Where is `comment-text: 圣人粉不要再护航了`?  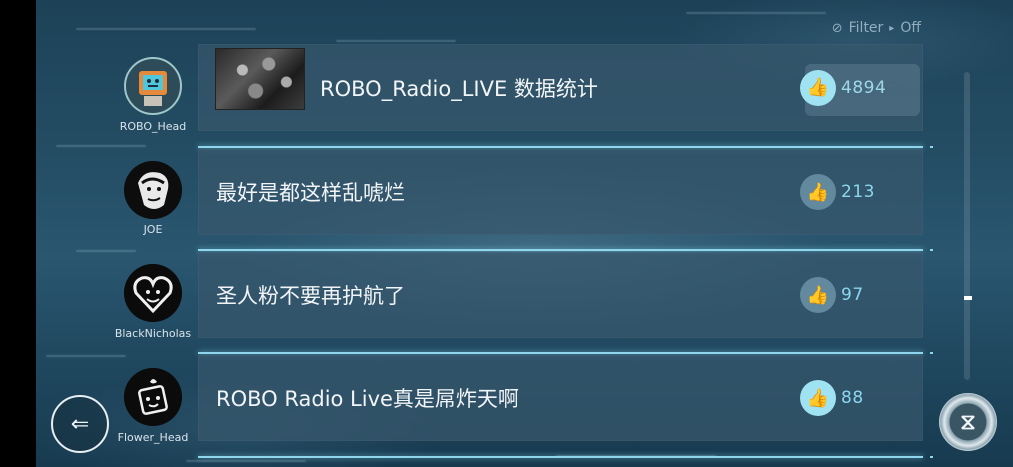 comment-text: 圣人粉不要再护航了 is located at coordinates (310, 296).